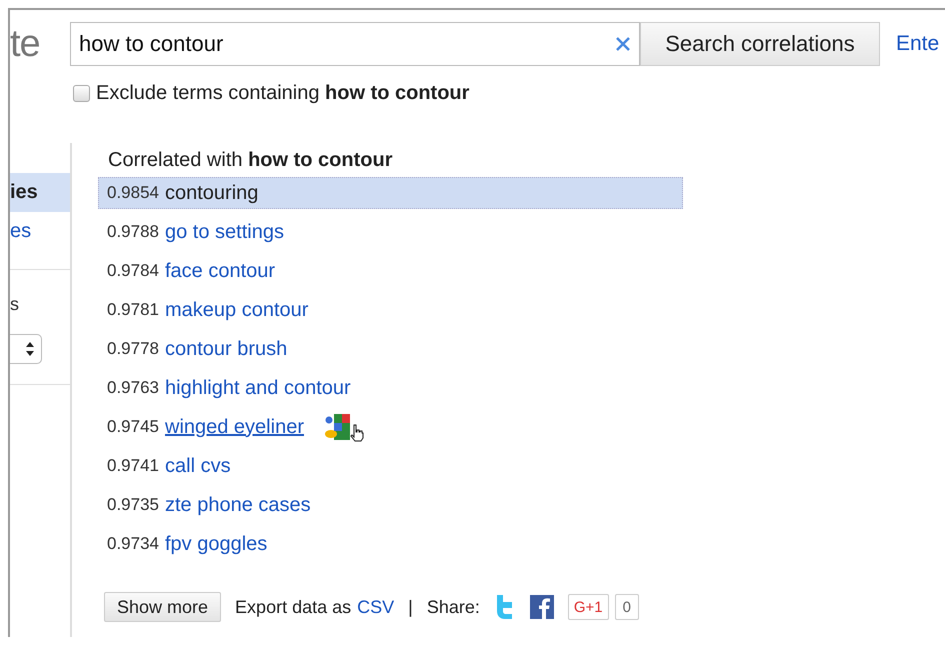 The height and width of the screenshot is (645, 945). I want to click on sidebar-label: s, so click(15, 305).